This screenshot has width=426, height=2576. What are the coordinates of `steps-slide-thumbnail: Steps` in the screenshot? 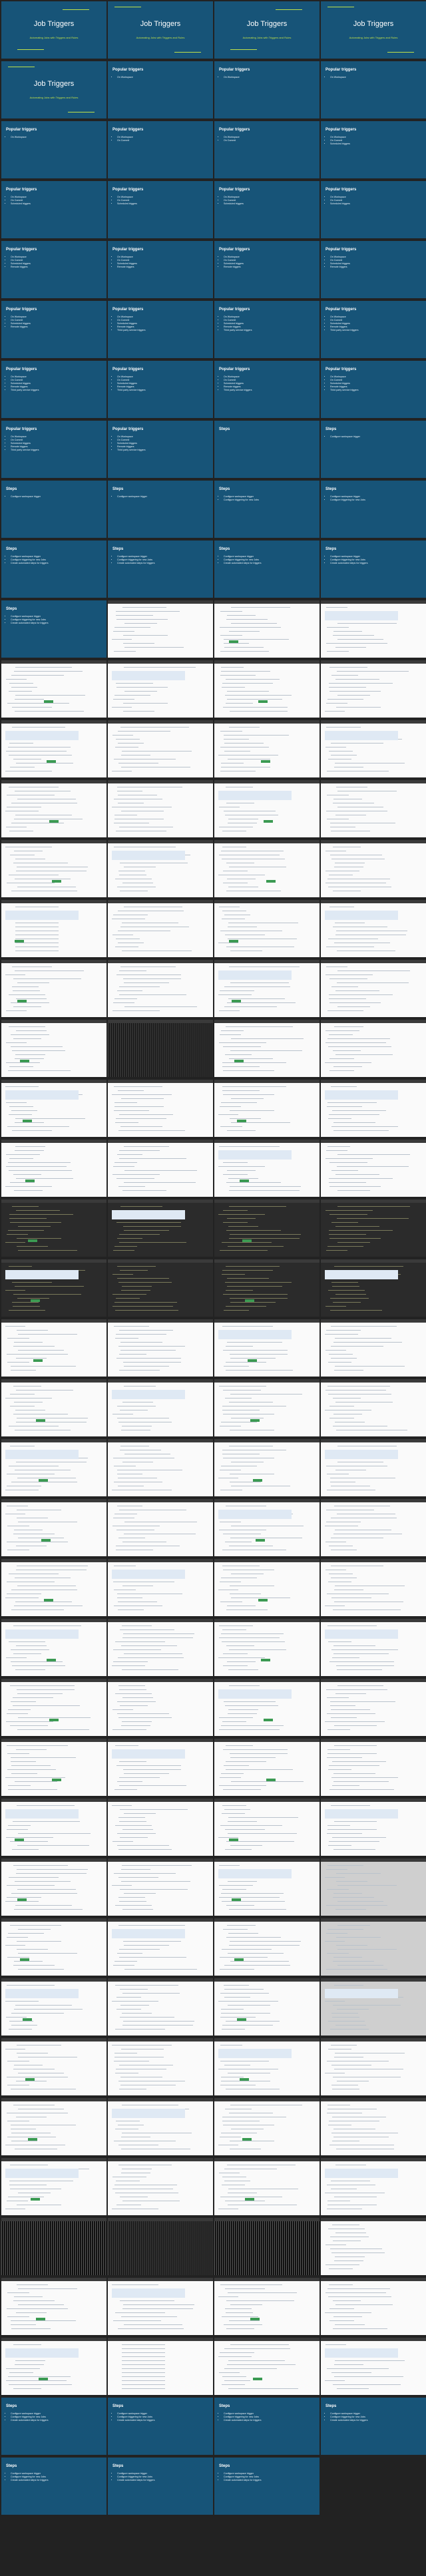 It's located at (267, 449).